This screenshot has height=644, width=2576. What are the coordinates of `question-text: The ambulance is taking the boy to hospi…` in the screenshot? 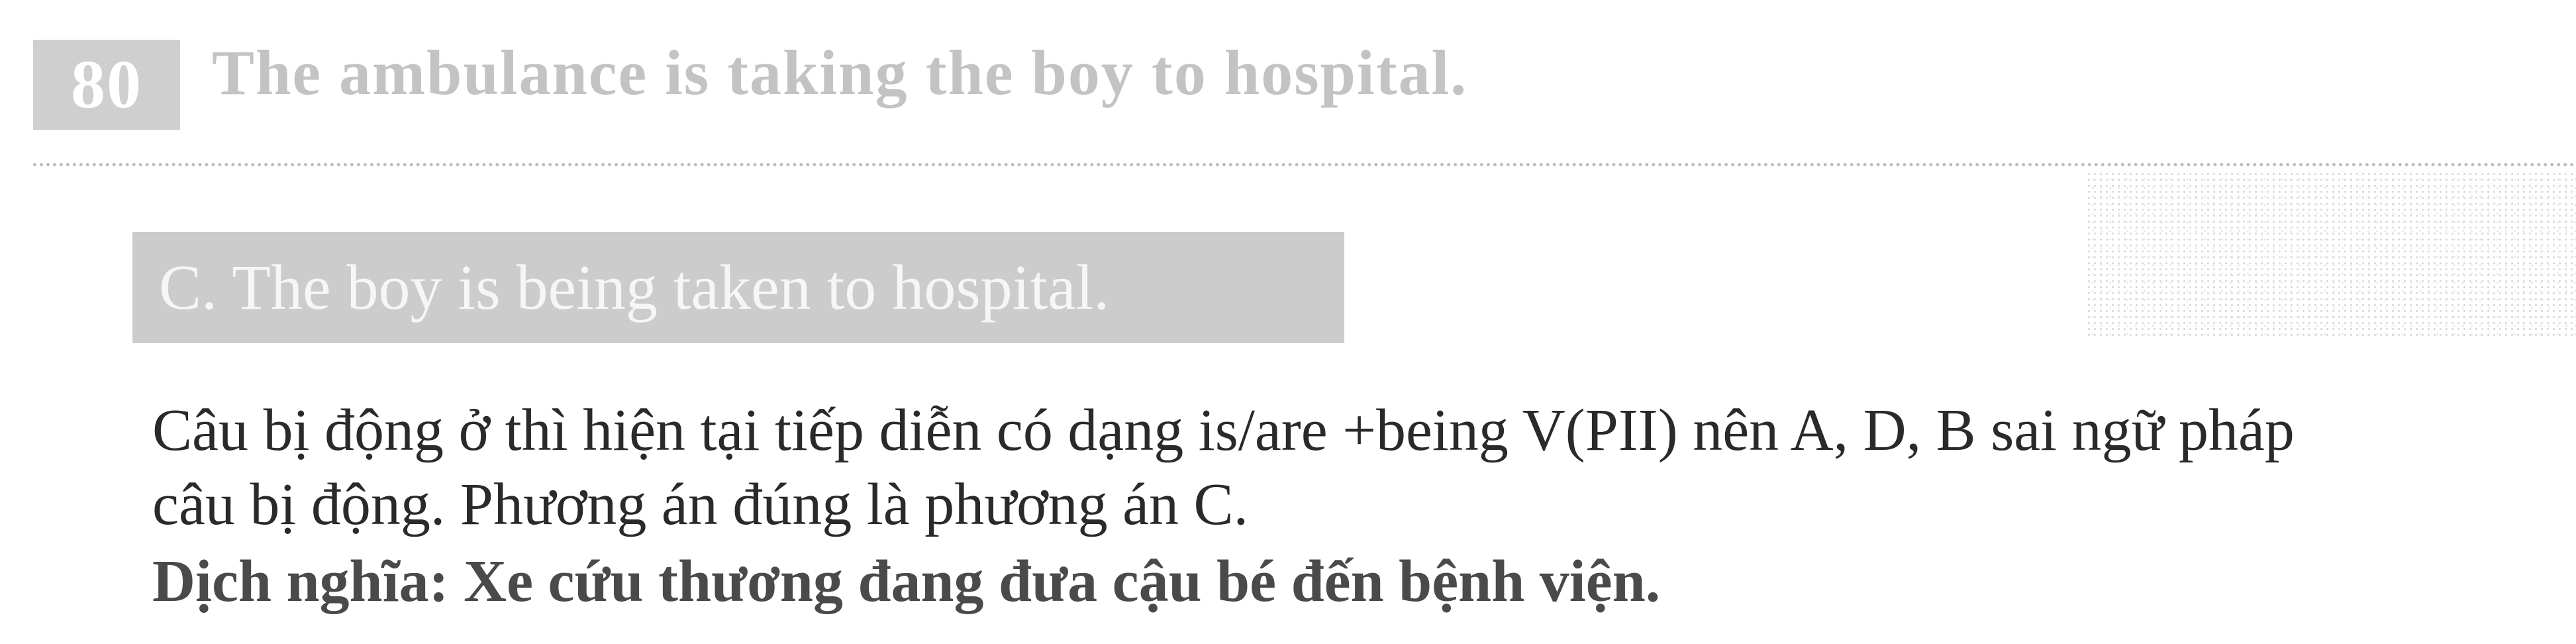 It's located at (840, 72).